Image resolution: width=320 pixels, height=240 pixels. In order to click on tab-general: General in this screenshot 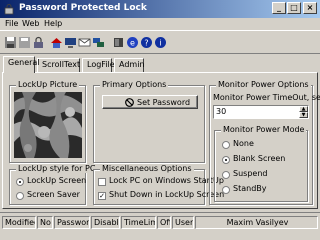, I will do `click(21, 64)`.